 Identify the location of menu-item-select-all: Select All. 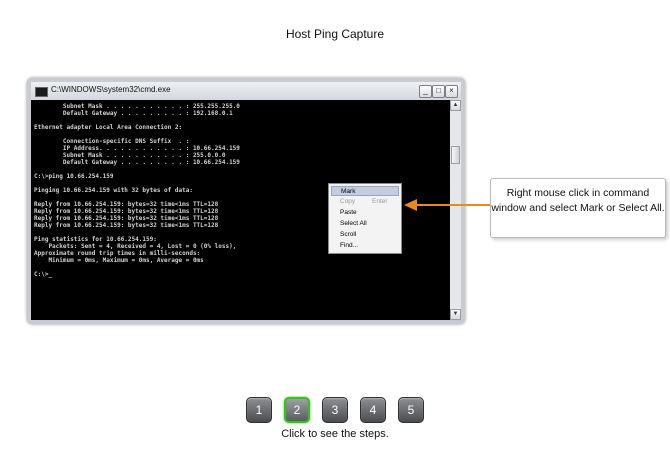
(365, 224).